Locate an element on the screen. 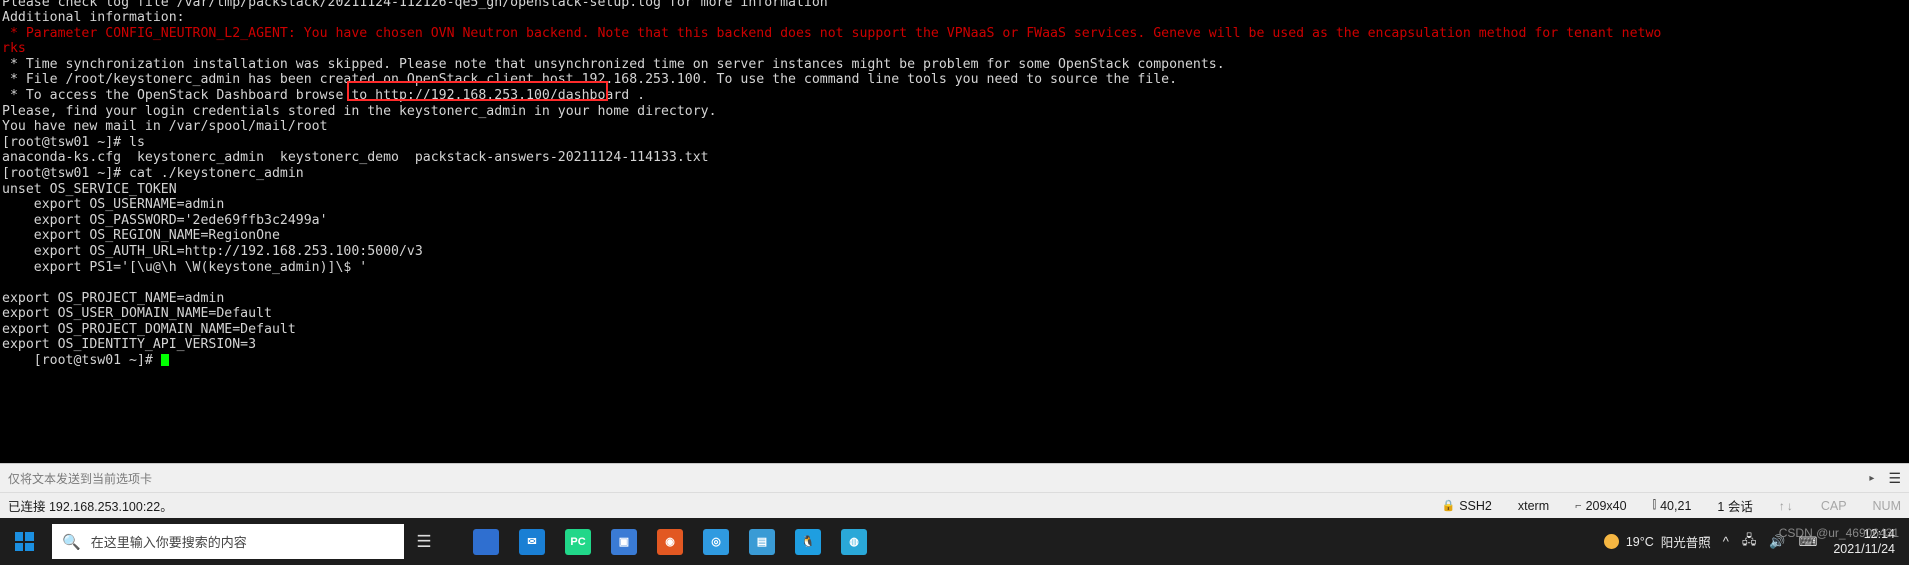 Image resolution: width=1909 pixels, height=565 pixels. search-placeholder-text: 在这里输入你要搜索的内容 is located at coordinates (168, 542).